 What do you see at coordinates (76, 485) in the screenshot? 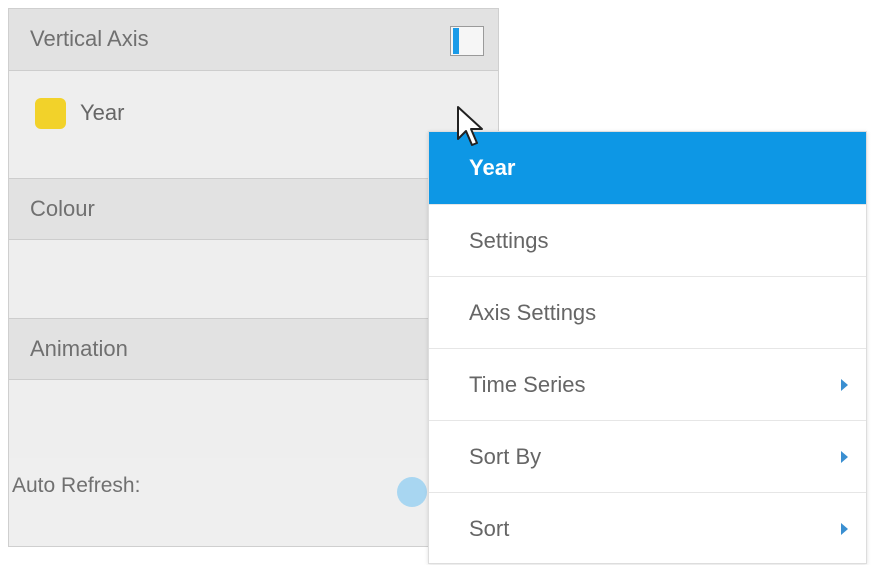
I see `auto-refresh-label: Auto Refresh:` at bounding box center [76, 485].